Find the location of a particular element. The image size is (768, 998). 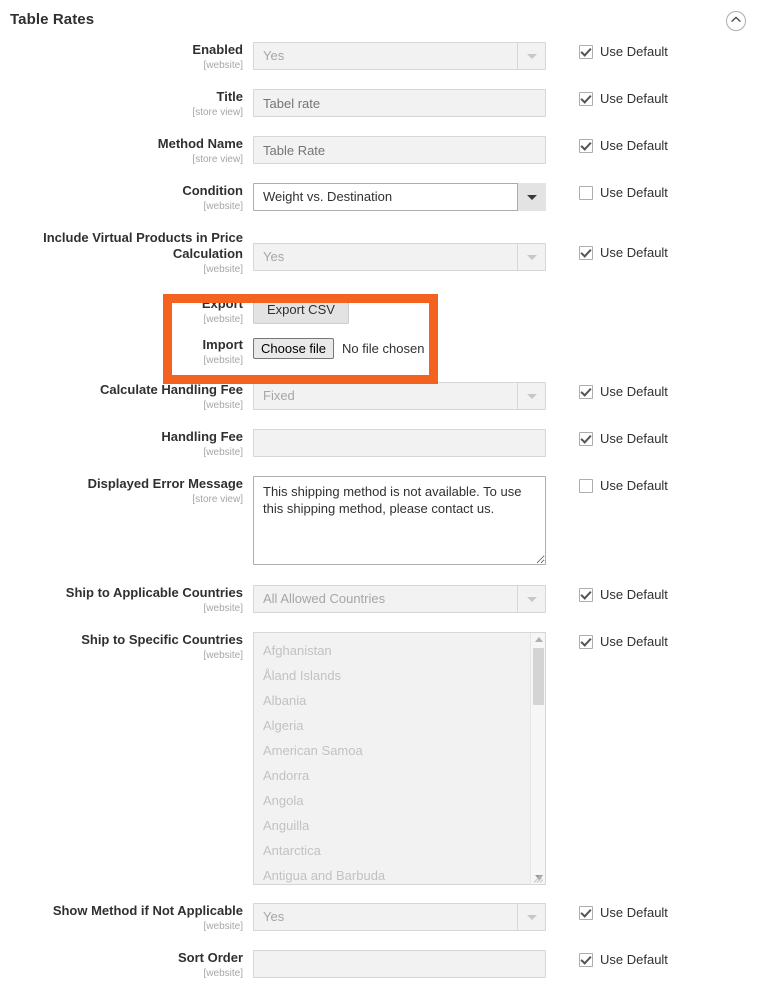

country-option: Albania is located at coordinates (399, 700).